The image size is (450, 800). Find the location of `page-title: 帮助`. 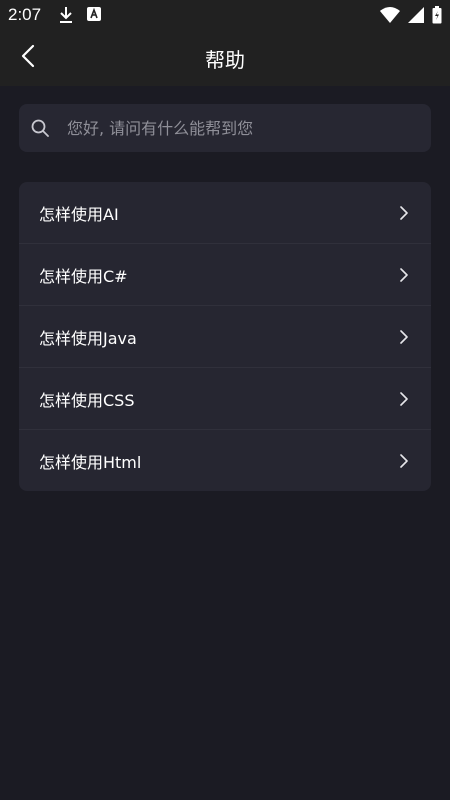

page-title: 帮助 is located at coordinates (225, 60).